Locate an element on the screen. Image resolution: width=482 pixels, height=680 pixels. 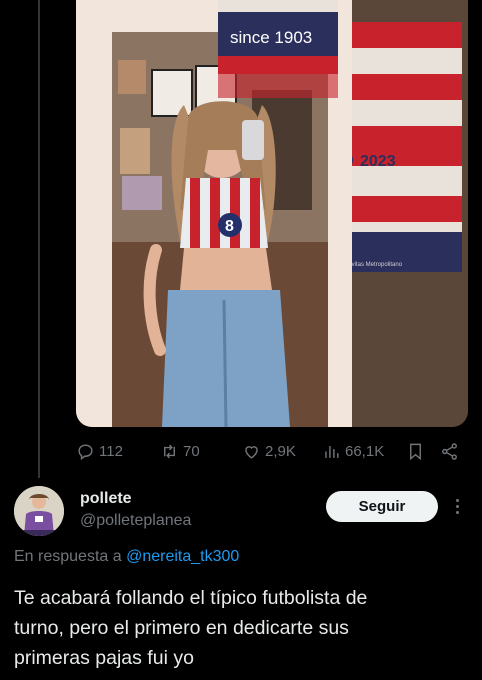
display-name: pollete is located at coordinates (135, 499).